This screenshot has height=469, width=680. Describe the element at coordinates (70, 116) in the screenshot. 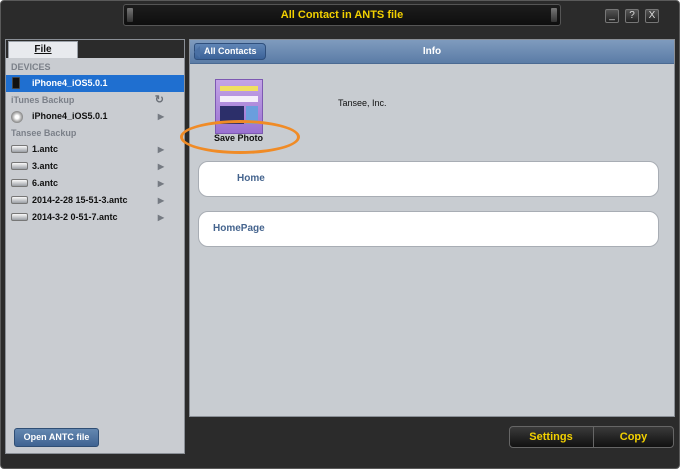

I see `backup-label: iPhone4_iOS5.0.1` at that location.